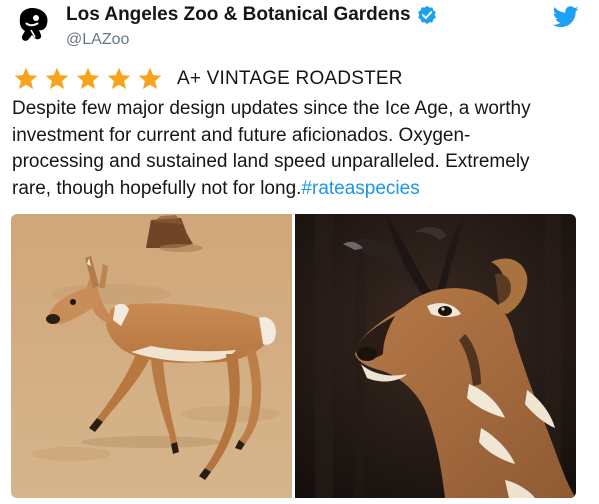  I want to click on verified-badge-icon, so click(427, 15).